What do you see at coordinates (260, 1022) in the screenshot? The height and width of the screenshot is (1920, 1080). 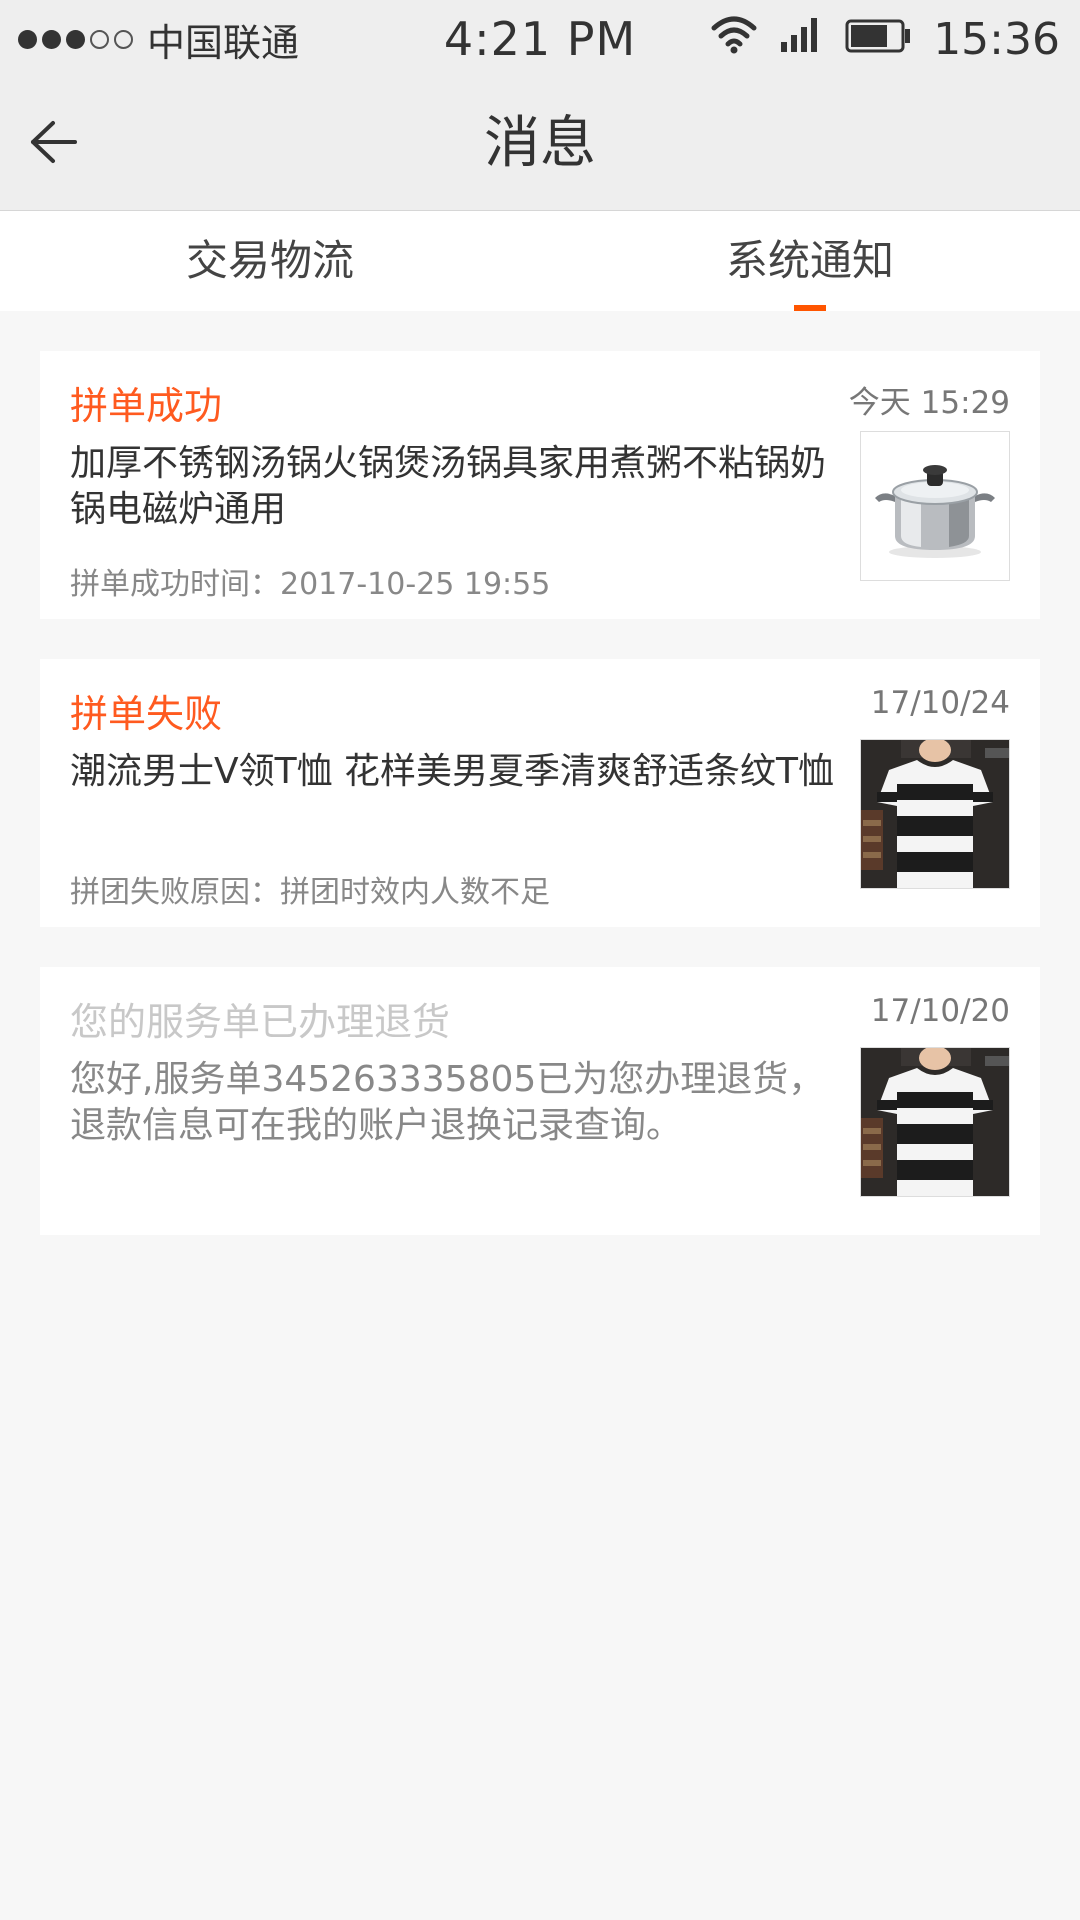 I see `message-title: 您的服务单已办理退货` at bounding box center [260, 1022].